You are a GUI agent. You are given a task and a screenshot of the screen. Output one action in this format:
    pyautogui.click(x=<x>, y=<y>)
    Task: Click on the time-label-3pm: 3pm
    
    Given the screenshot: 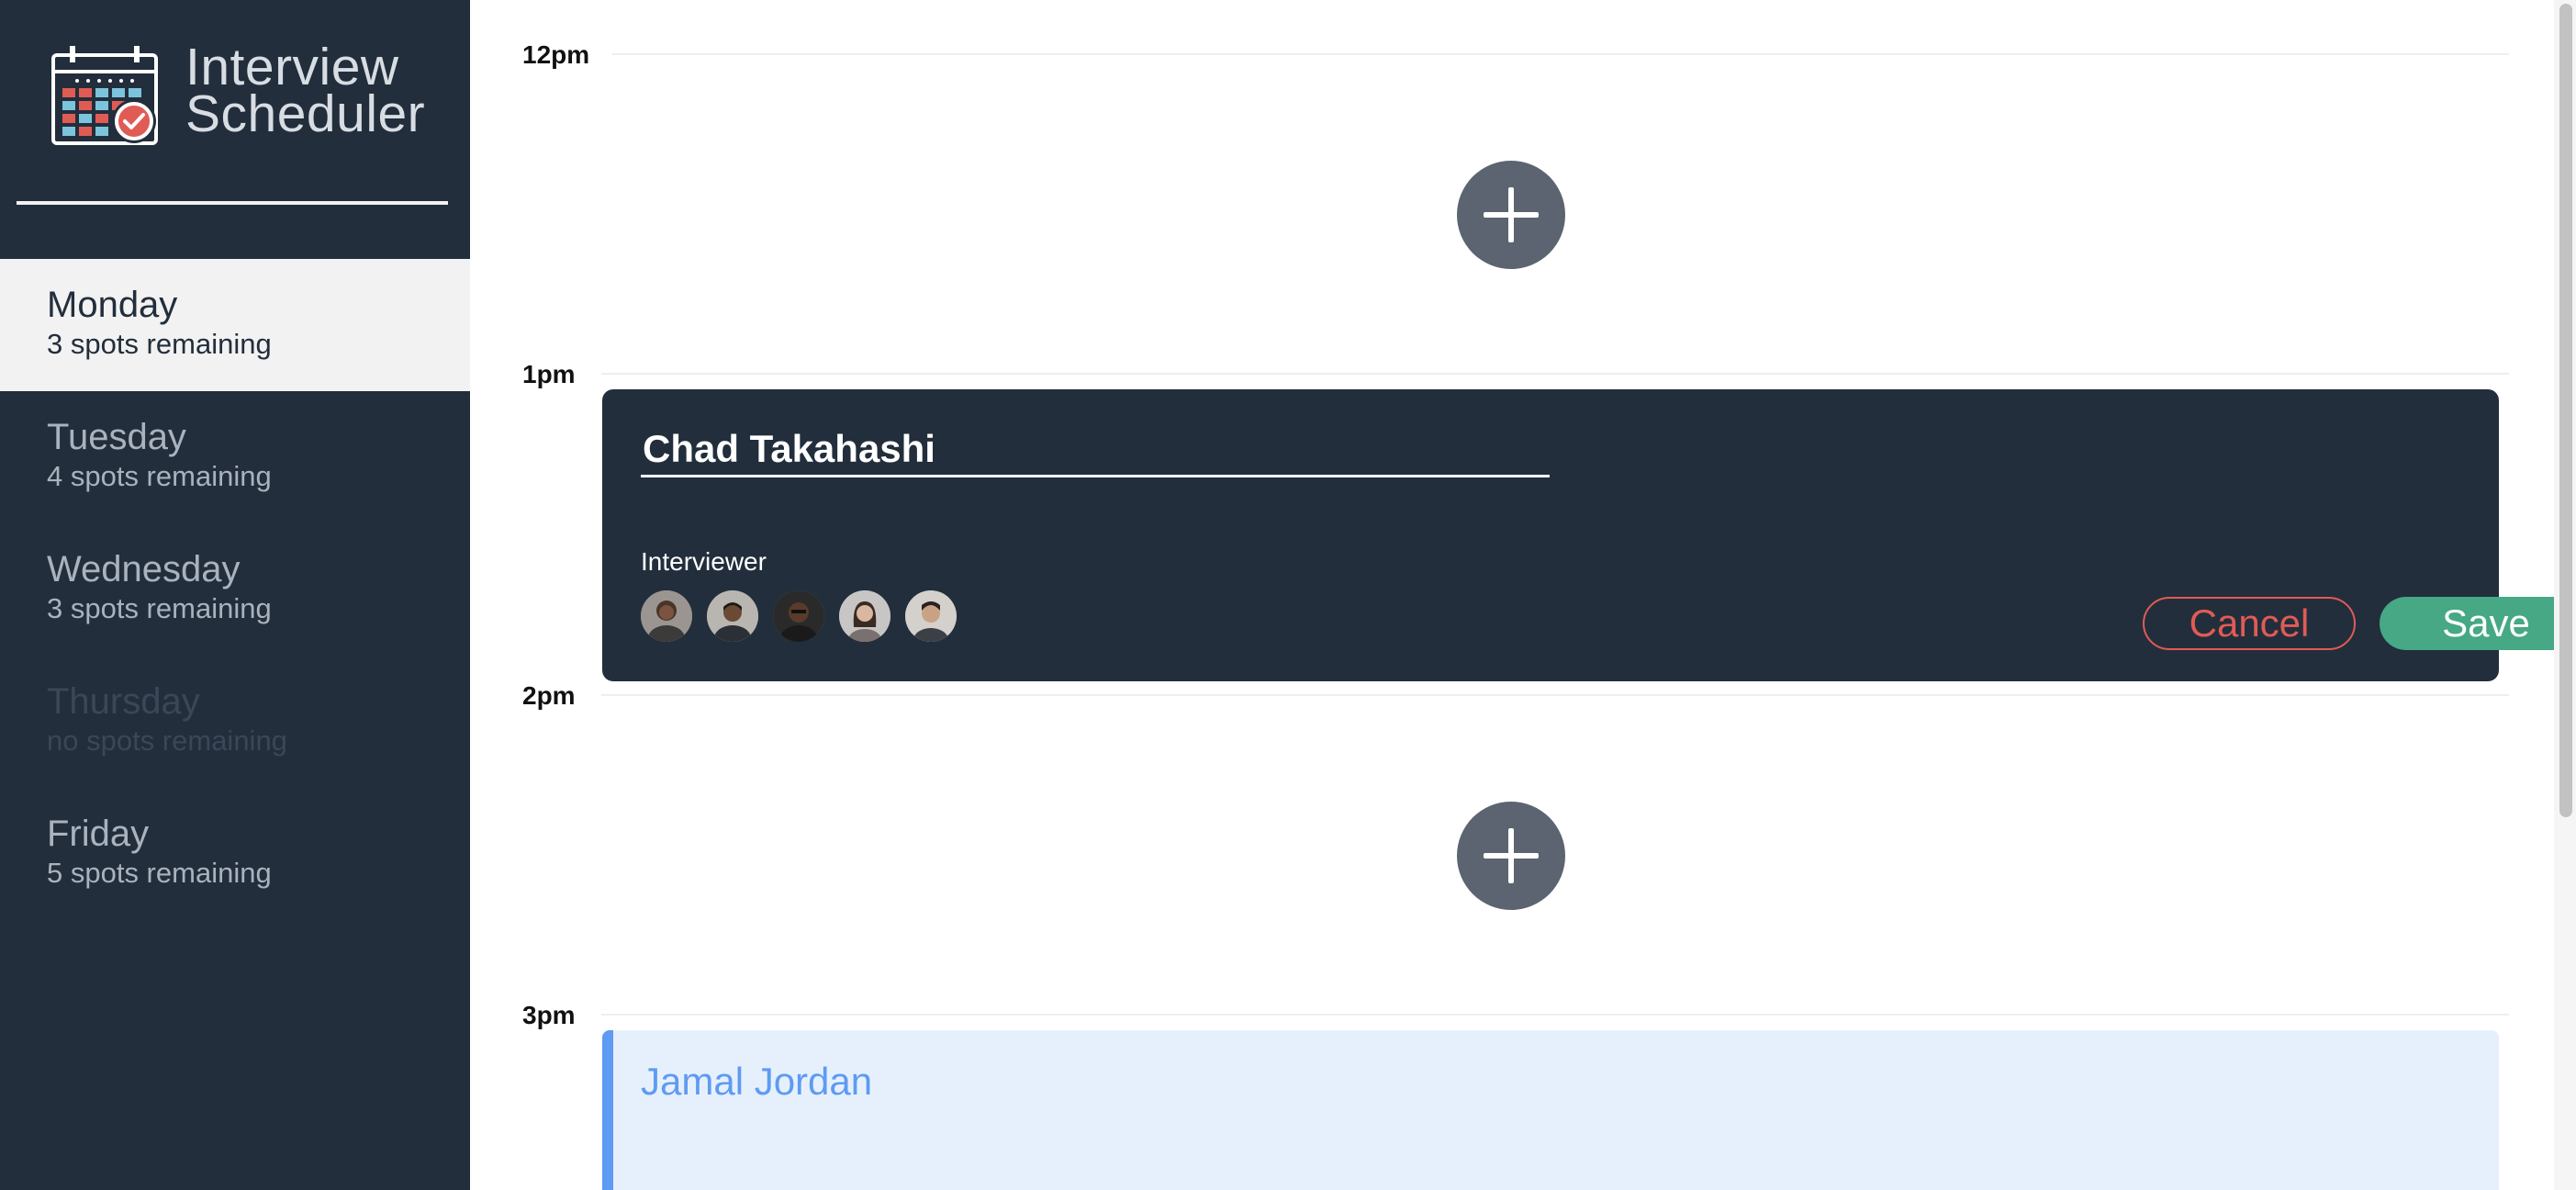 What is the action you would take?
    pyautogui.click(x=549, y=1015)
    